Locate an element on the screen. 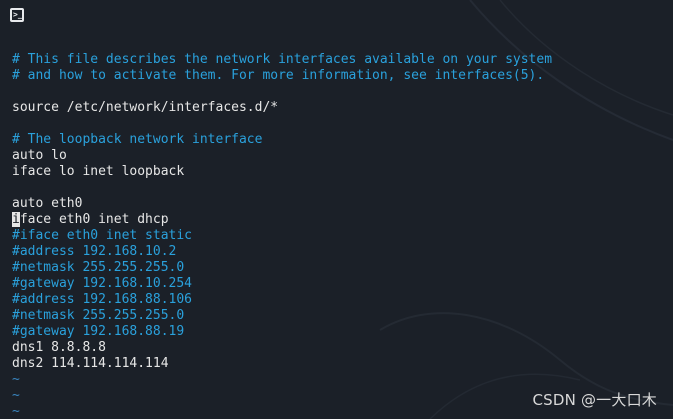 This screenshot has height=419, width=673. editor-line-with-cursor: iface eth0 inet dhcp is located at coordinates (339, 220).